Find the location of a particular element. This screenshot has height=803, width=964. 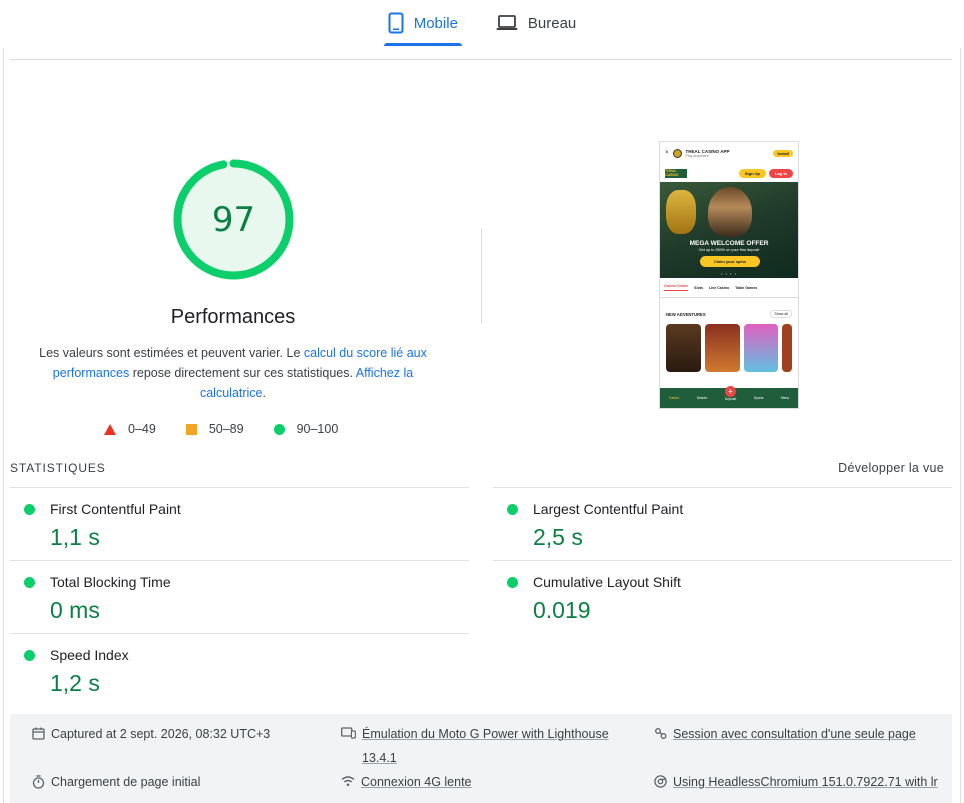

frame-right-border is located at coordinates (960, 425).